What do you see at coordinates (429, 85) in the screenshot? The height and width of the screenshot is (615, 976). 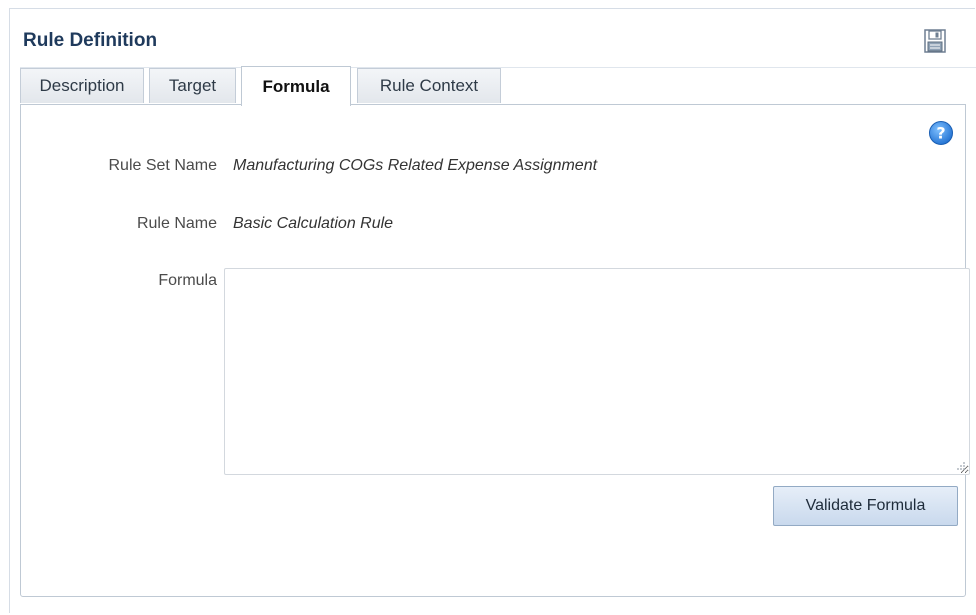 I see `tab-rule-context: Rule Context` at bounding box center [429, 85].